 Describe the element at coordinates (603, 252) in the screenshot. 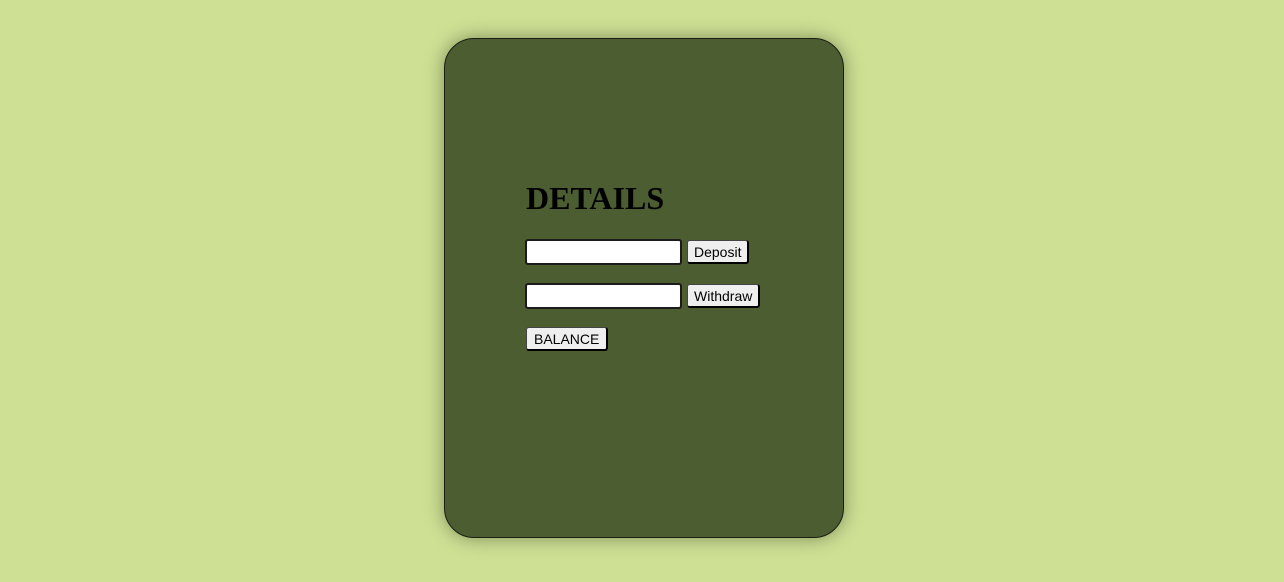

I see `deposit-amount-input` at that location.